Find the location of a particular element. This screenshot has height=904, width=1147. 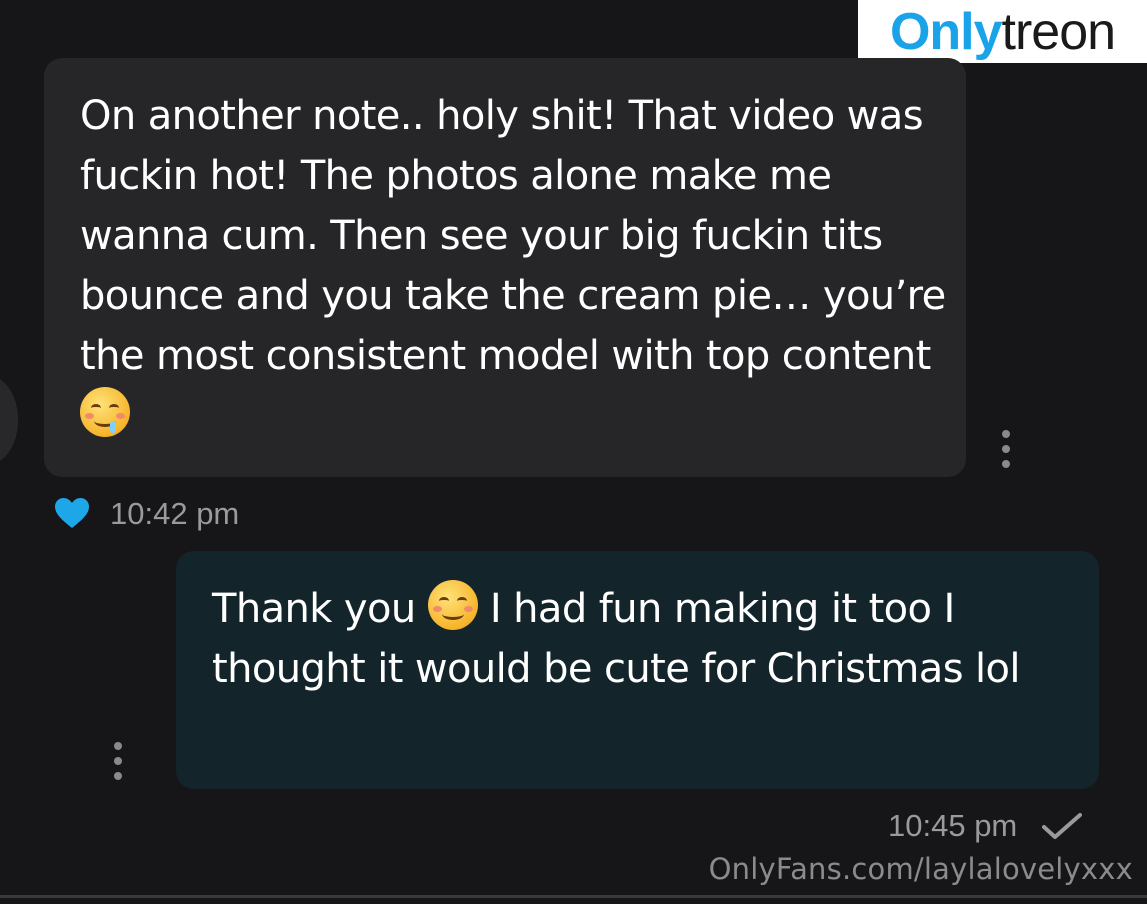

logo-part-2: treon is located at coordinates (1059, 31).